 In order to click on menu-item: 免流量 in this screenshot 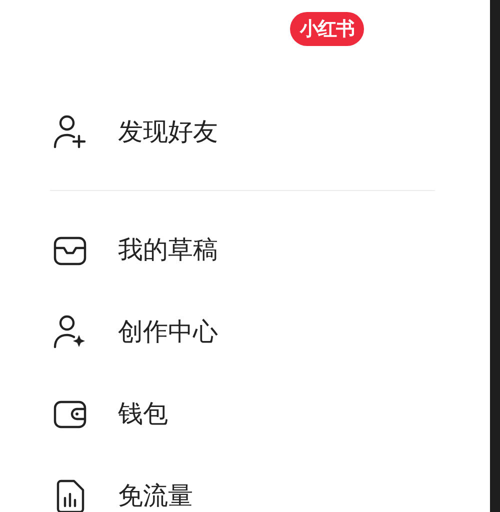, I will do `click(155, 494)`.